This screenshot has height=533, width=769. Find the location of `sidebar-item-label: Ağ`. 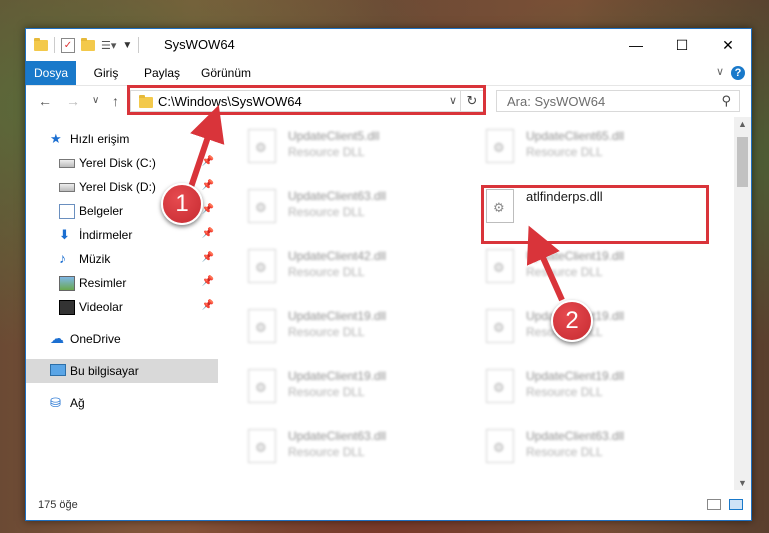

sidebar-item-label: Ağ is located at coordinates (77, 403).